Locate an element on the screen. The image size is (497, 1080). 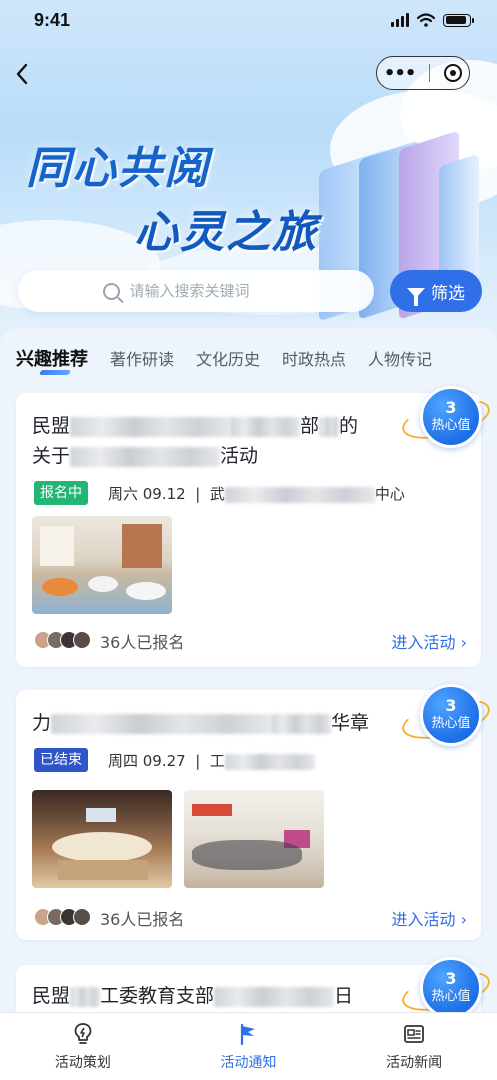
nav-label: 活动新闻 is located at coordinates (414, 1062).